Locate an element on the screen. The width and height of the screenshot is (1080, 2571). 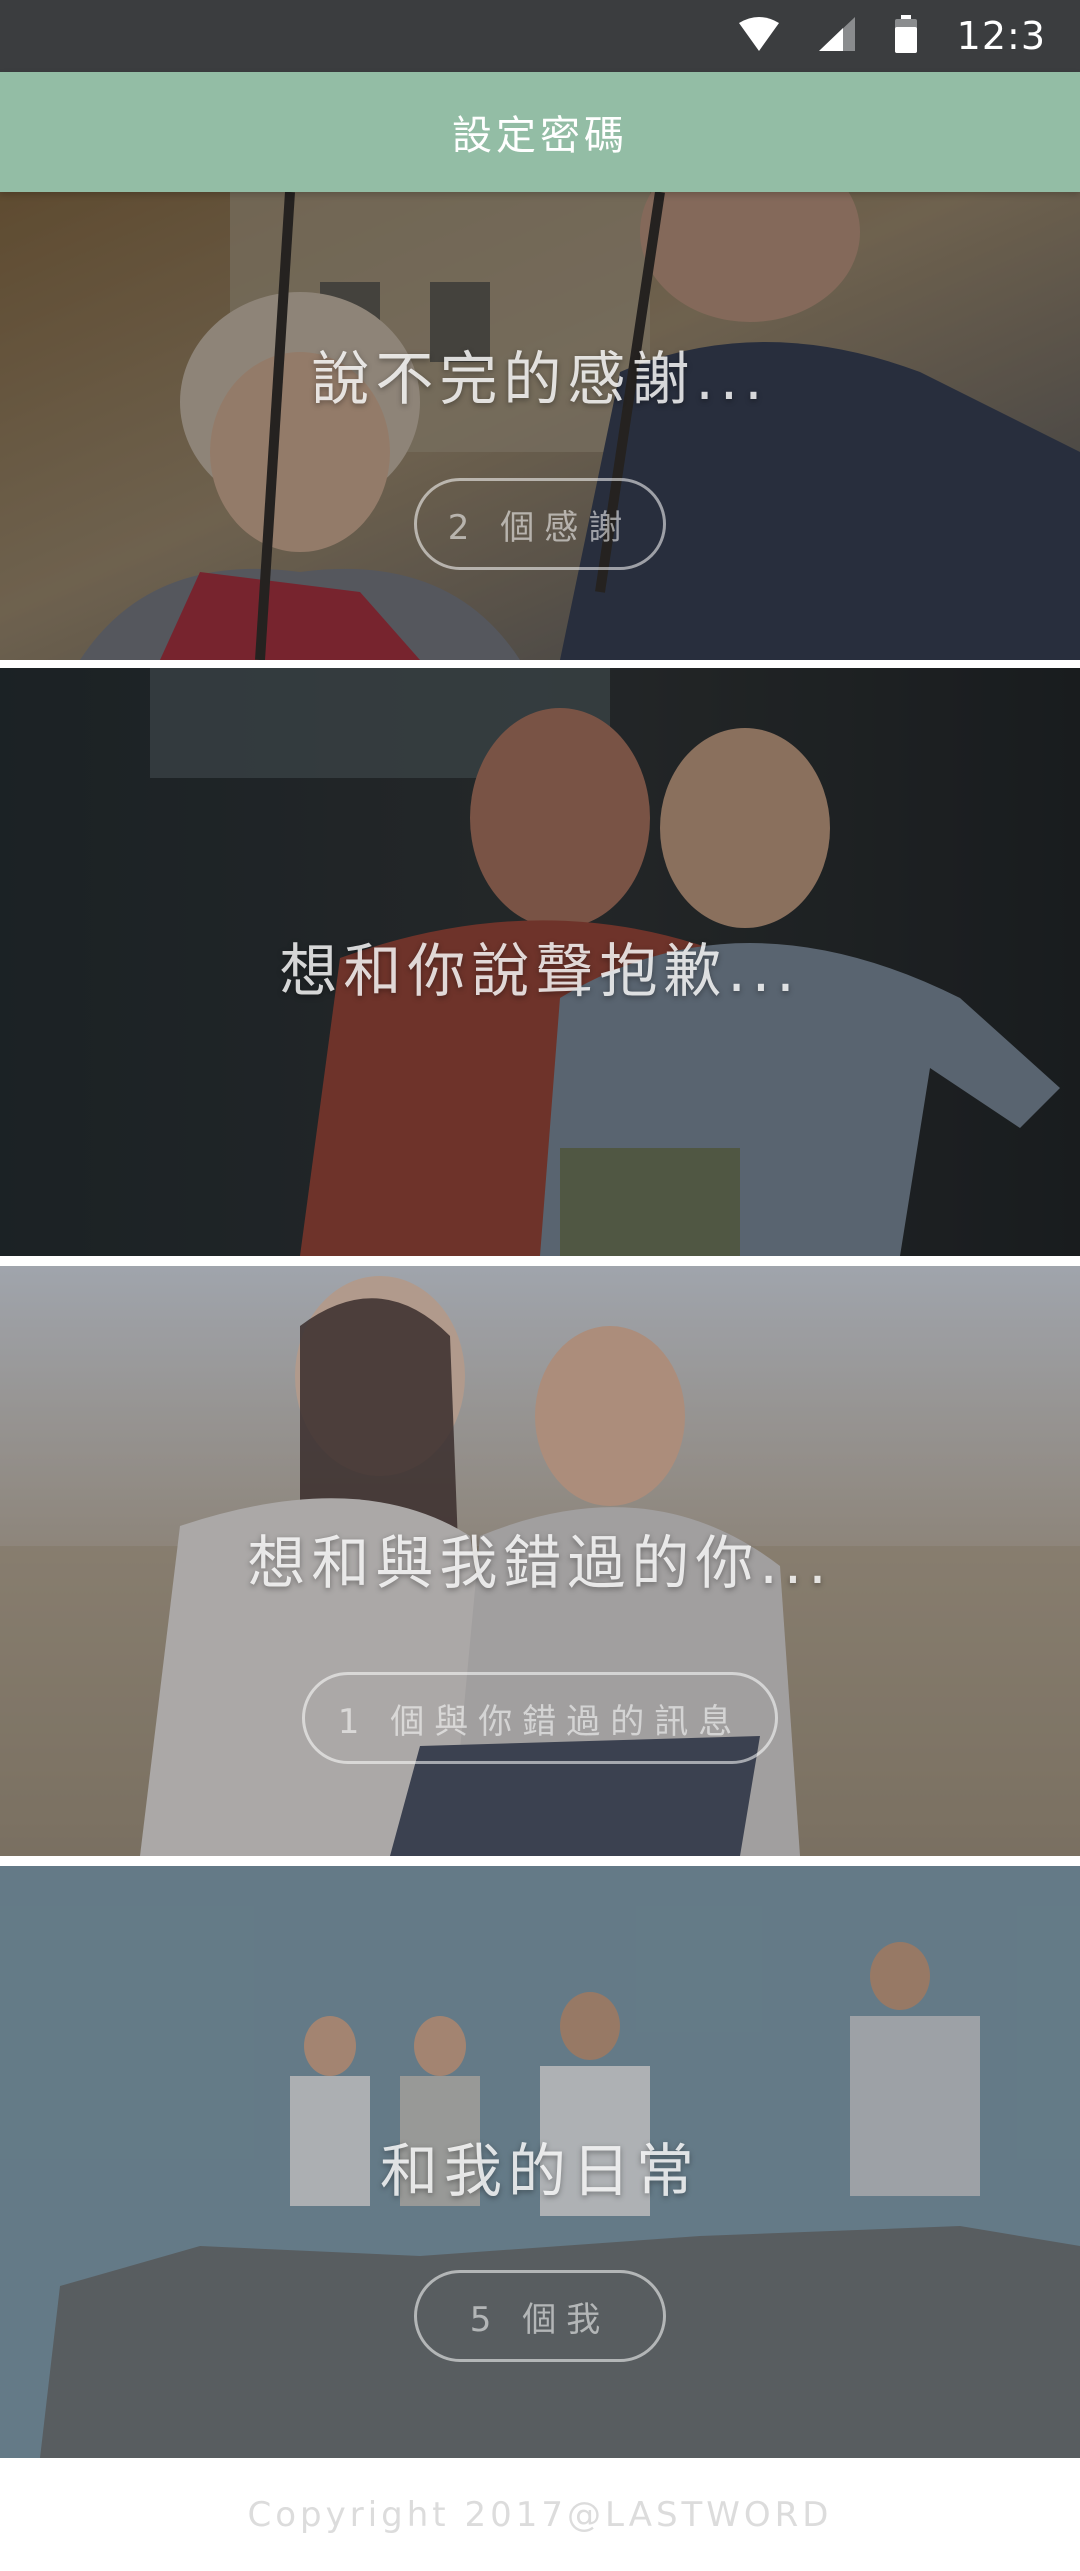
wifi-icon is located at coordinates (758, 36).